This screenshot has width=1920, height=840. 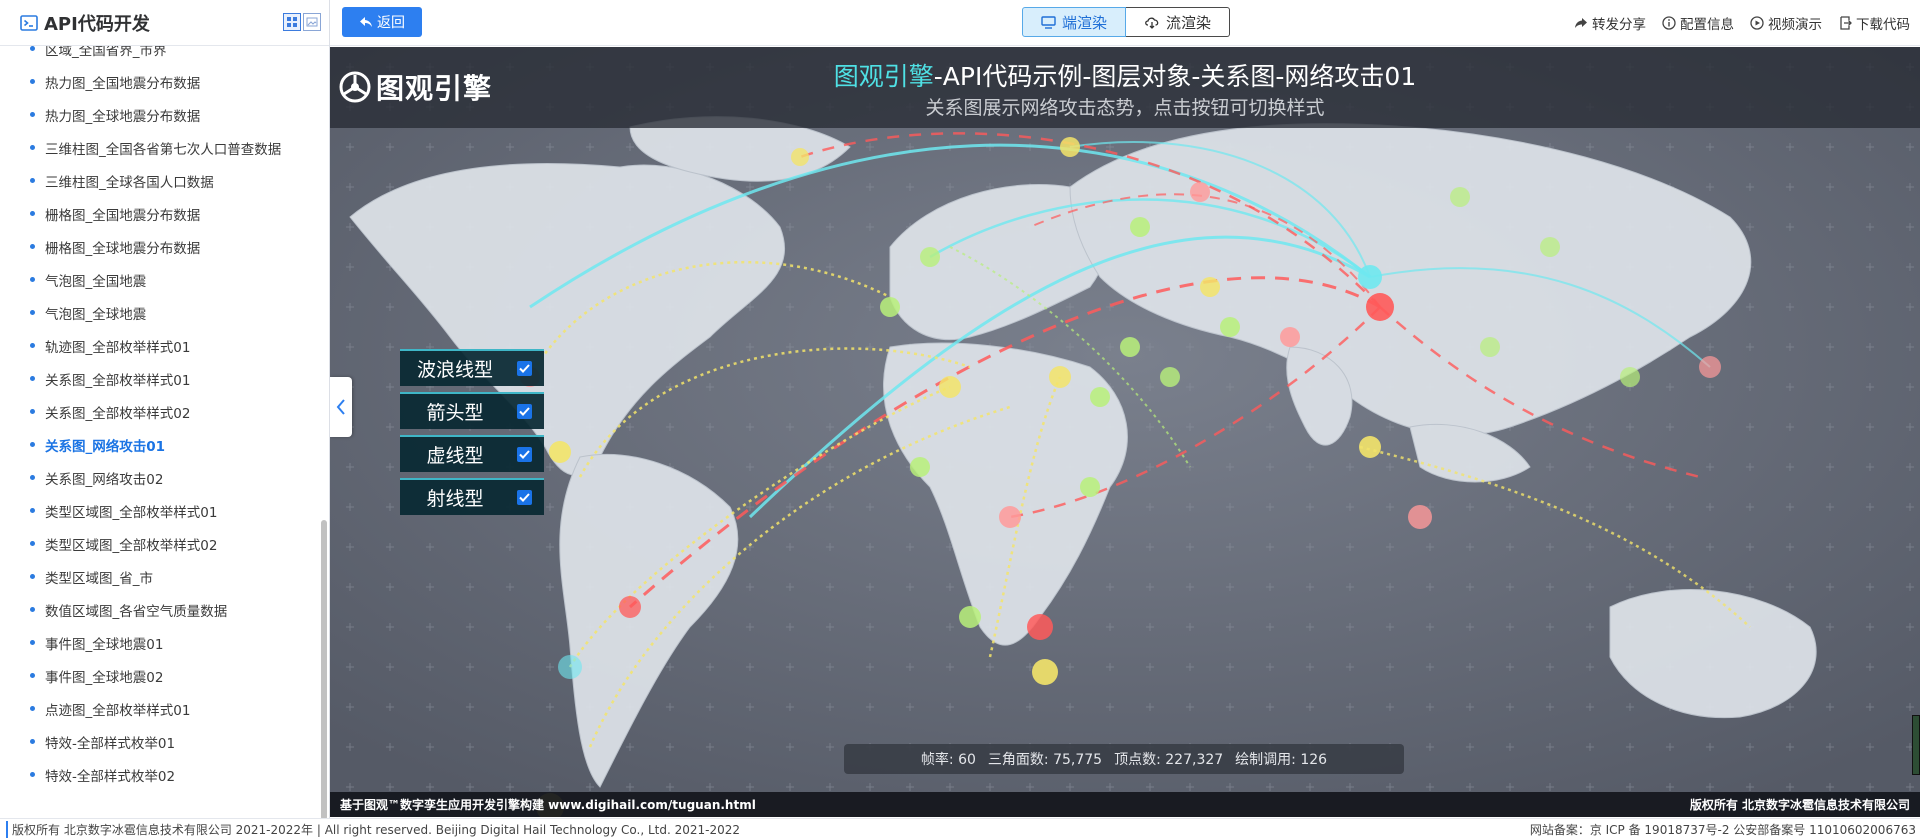 I want to click on sidebar-item: 关系图_网络攻击02, so click(x=160, y=477).